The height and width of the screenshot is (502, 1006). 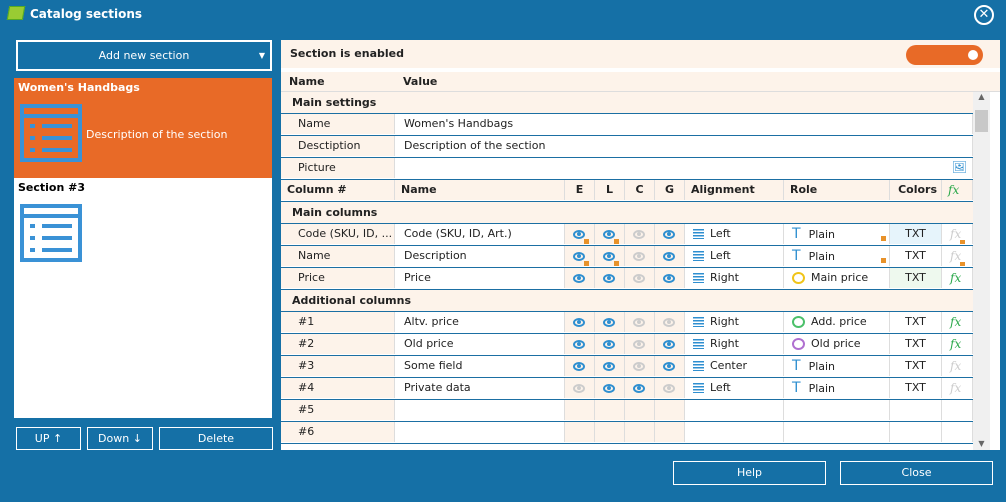 I want to click on setting-value: Women's Handbags, so click(x=684, y=124).